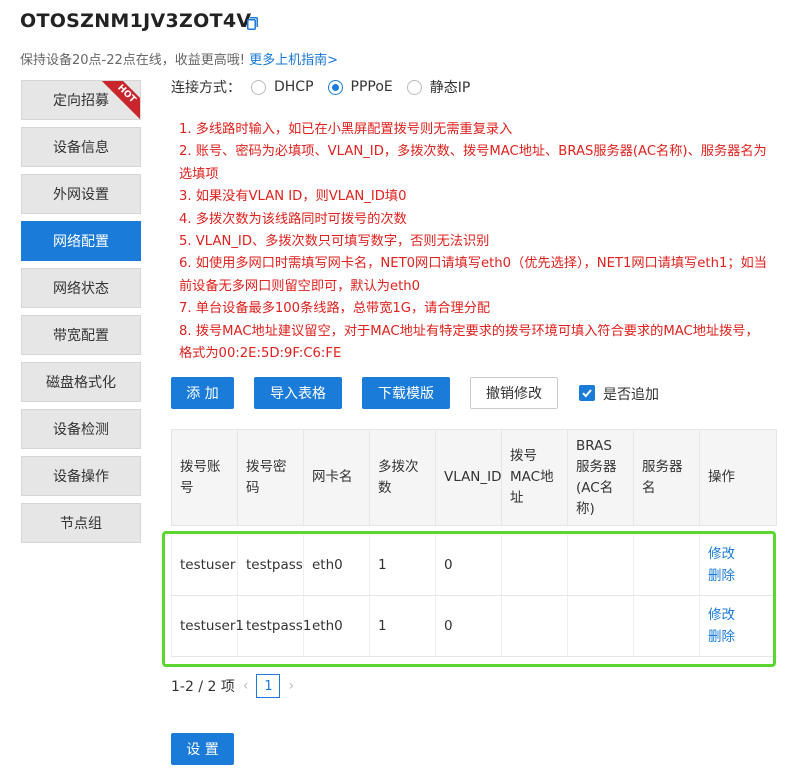 The width and height of the screenshot is (810, 771). I want to click on sidebar-item-node-group: 节点组, so click(81, 523).